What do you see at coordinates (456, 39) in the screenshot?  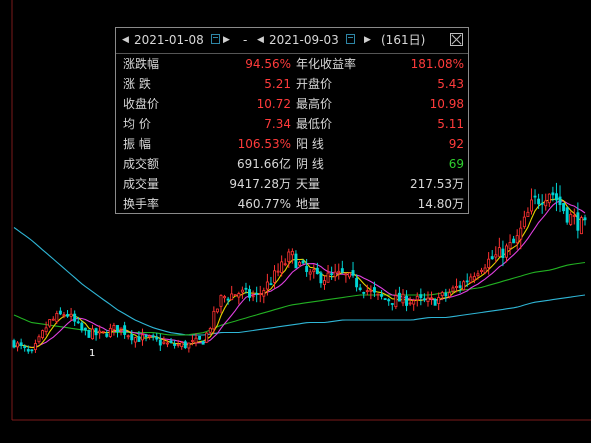 I see `close-icon` at bounding box center [456, 39].